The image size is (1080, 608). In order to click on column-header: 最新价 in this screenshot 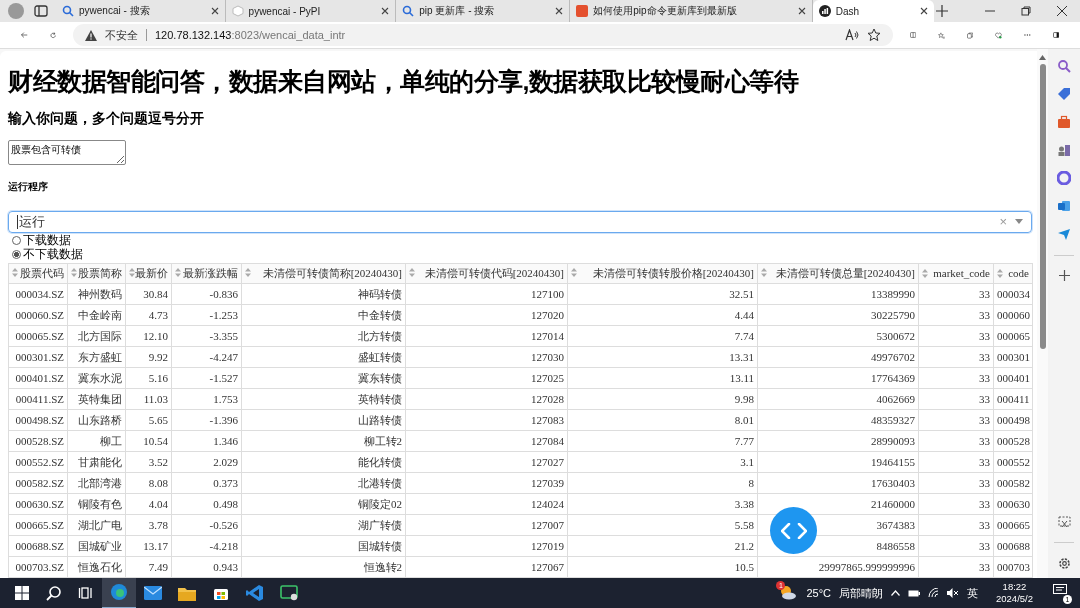, I will do `click(148, 273)`.